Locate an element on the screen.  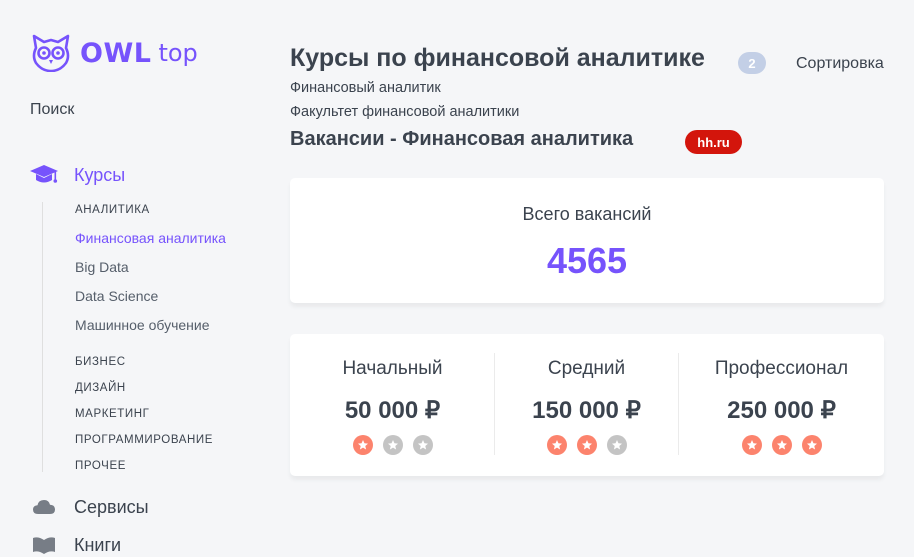
subnav-item-data-science: Data Science is located at coordinates (116, 296).